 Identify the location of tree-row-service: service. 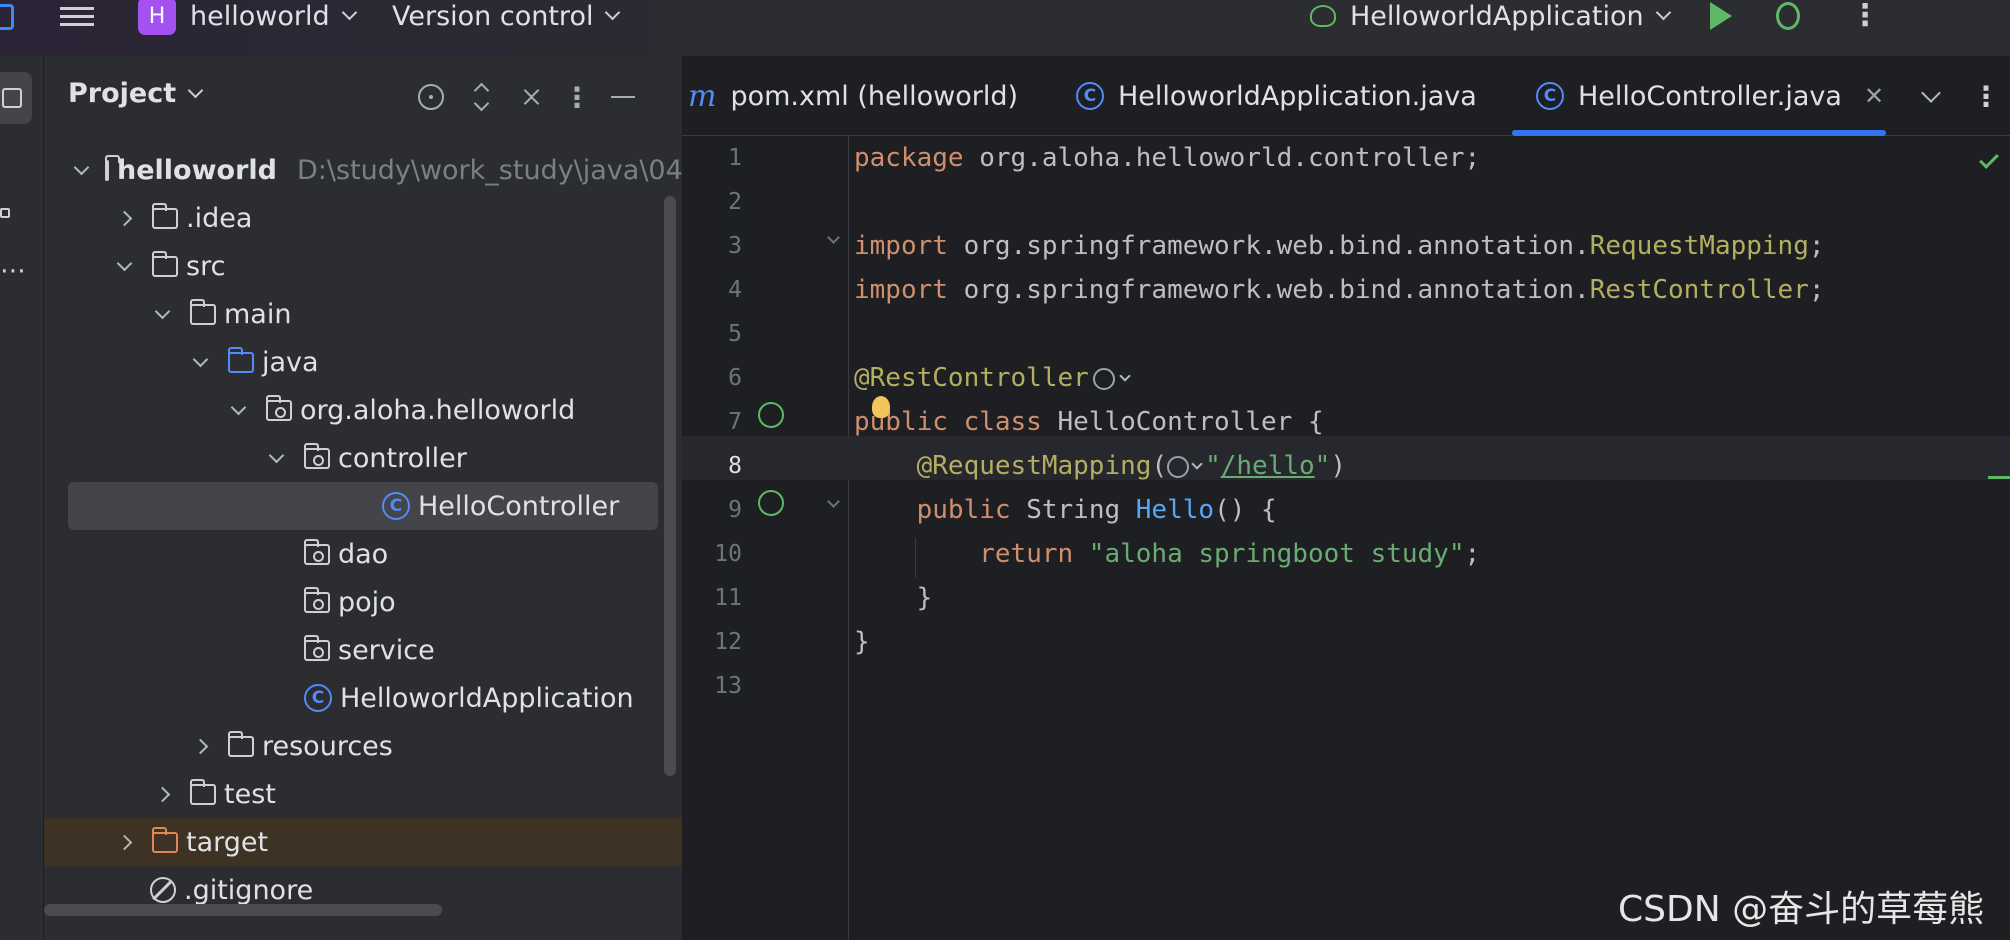
(355, 650).